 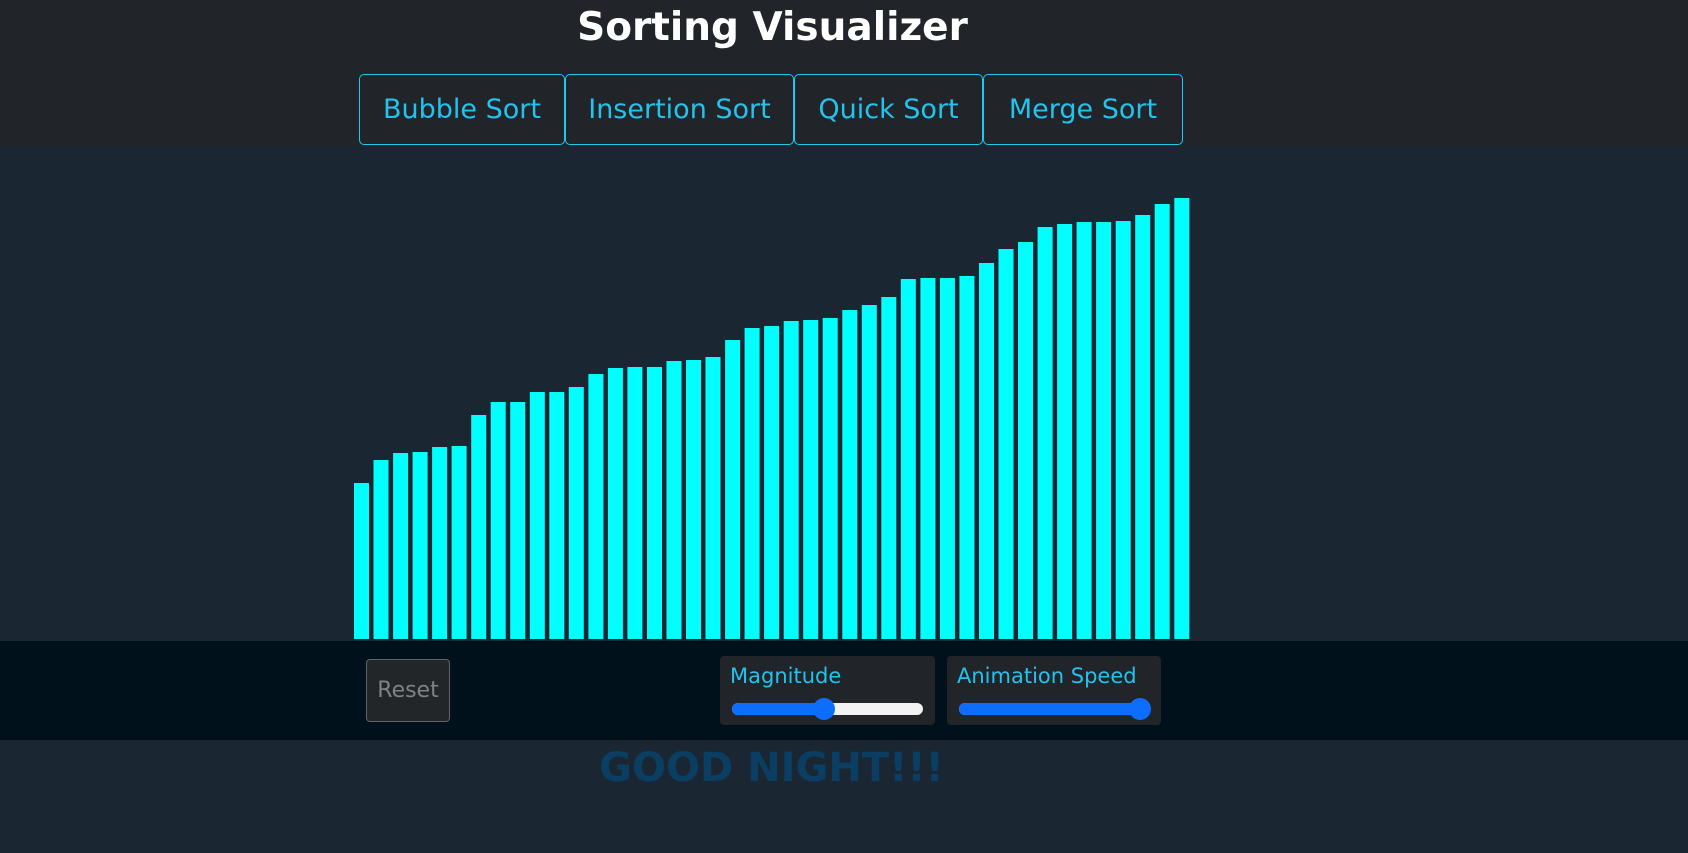 What do you see at coordinates (679, 109) in the screenshot?
I see `insertion-sort-button: Insertion Sort` at bounding box center [679, 109].